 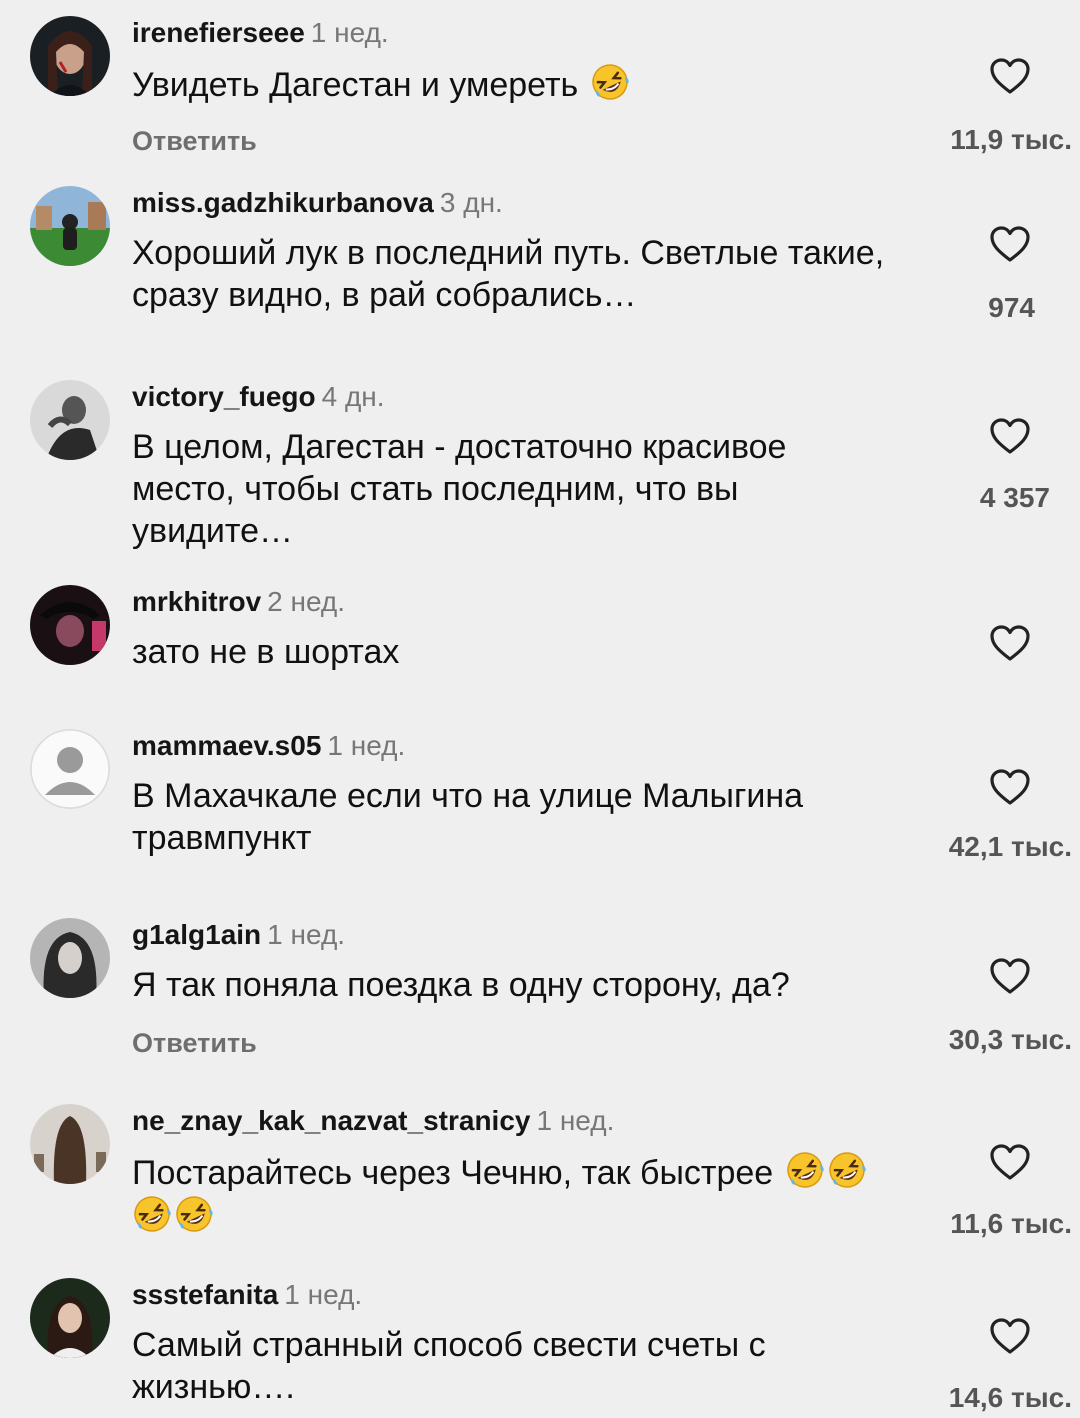 What do you see at coordinates (461, 985) in the screenshot?
I see `comment-text: Я так поняла поездка в одну сторону, да?` at bounding box center [461, 985].